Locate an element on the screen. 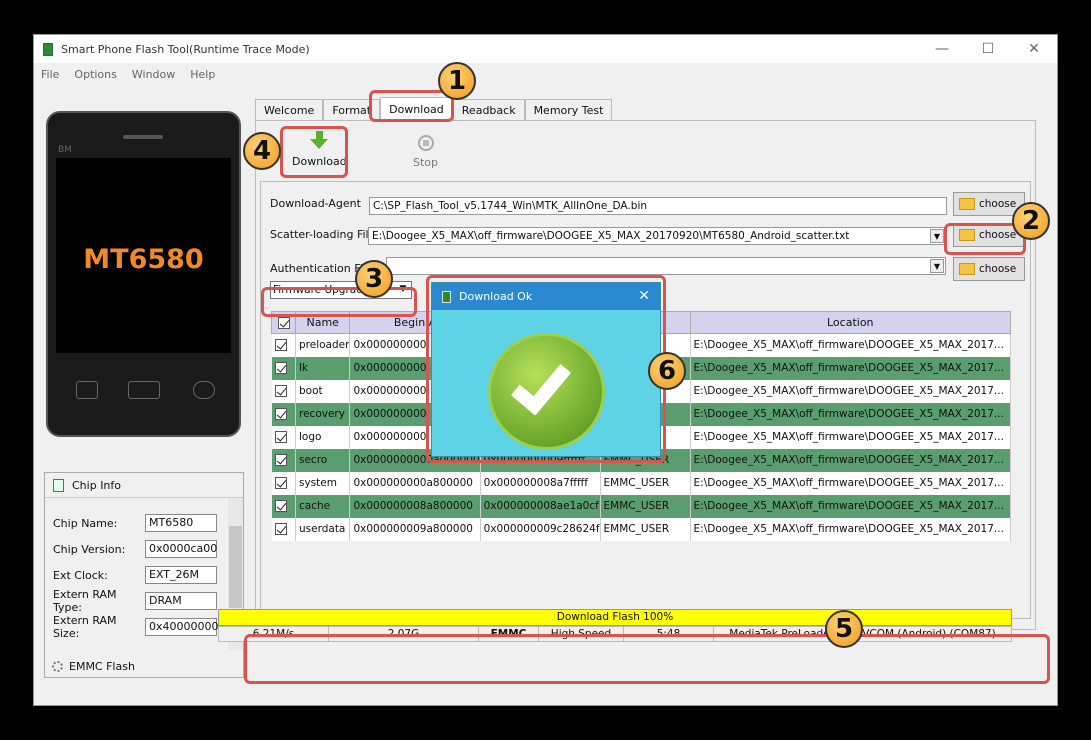 This screenshot has height=740, width=1091. chip-info-key: Extern RAM Type: is located at coordinates (85, 601).